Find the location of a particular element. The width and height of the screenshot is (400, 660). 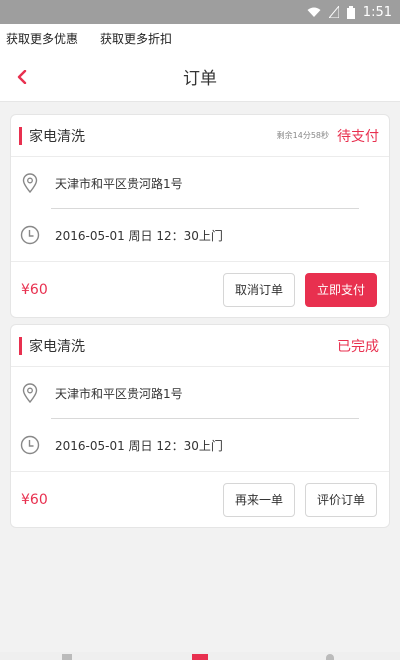

bottom-tab-bar is located at coordinates (200, 656).